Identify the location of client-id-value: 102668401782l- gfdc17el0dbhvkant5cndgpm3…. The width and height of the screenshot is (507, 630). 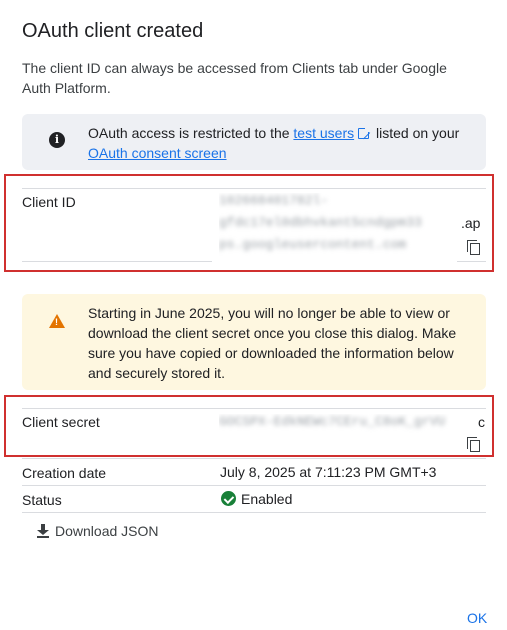
(341, 228).